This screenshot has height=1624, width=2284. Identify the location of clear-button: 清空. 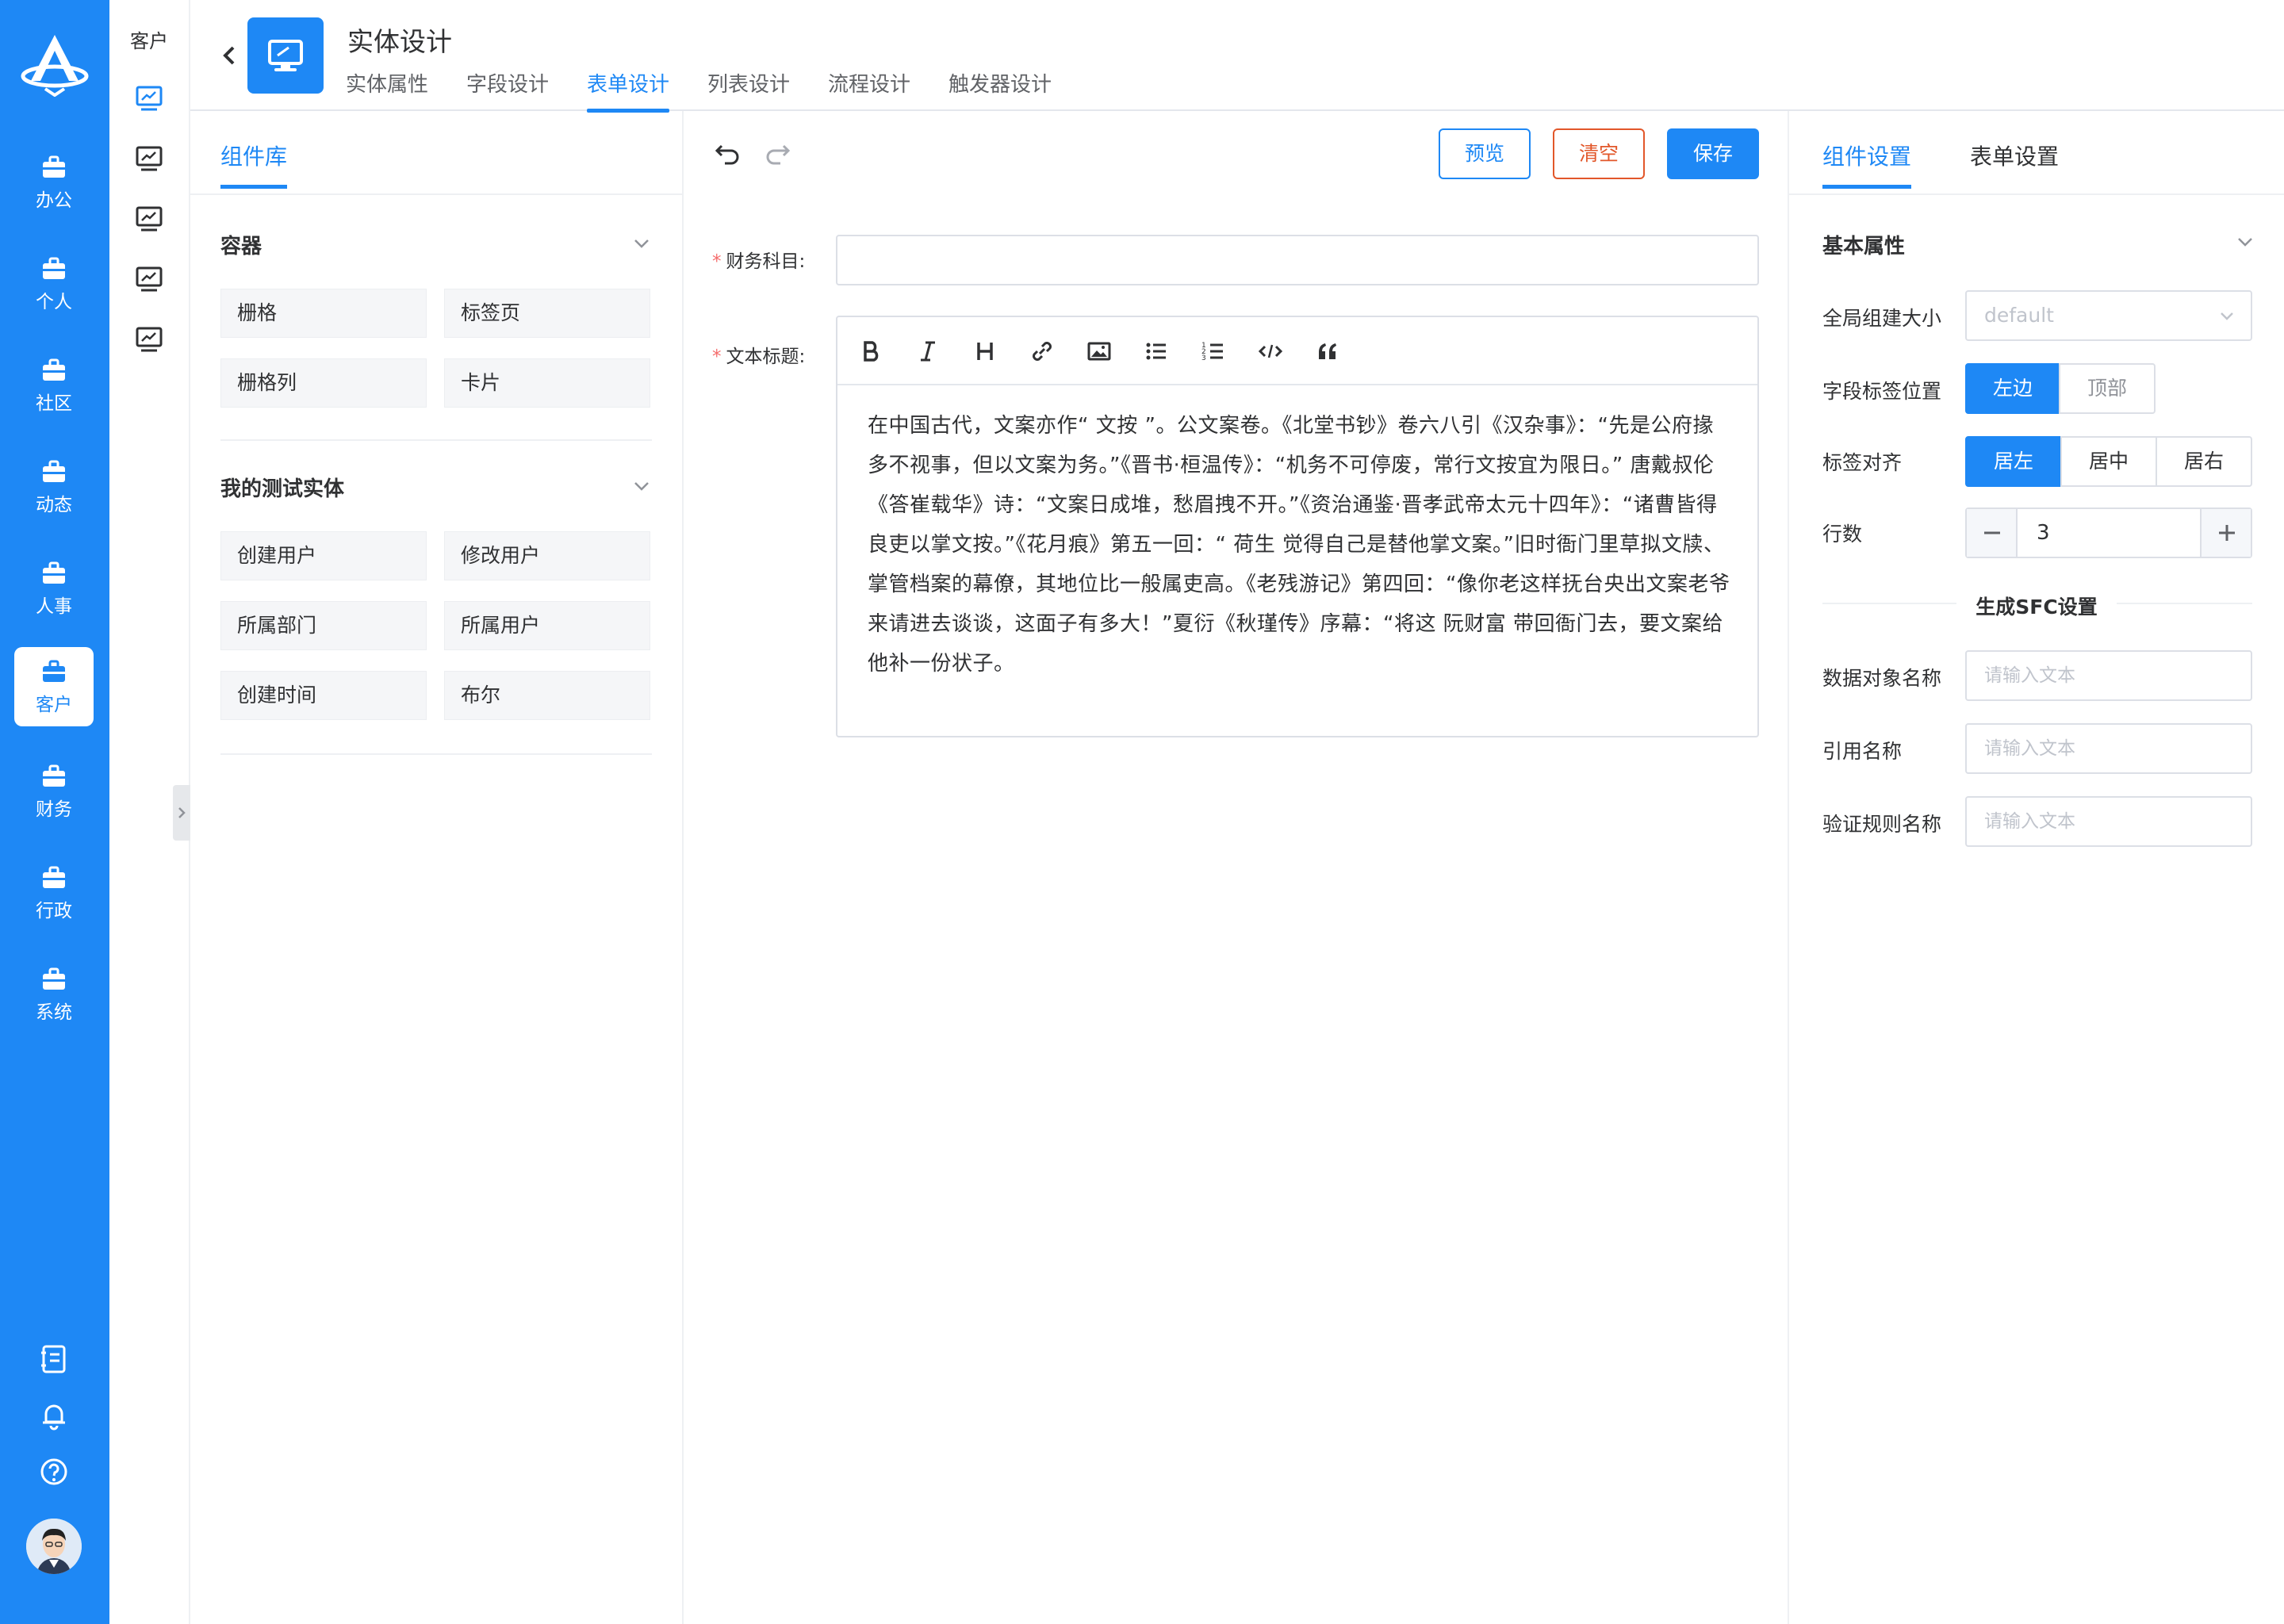
(1599, 153).